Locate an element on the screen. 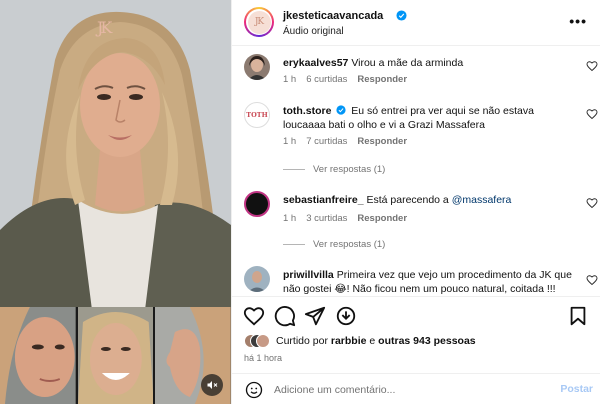  liker-avatar is located at coordinates (263, 341).